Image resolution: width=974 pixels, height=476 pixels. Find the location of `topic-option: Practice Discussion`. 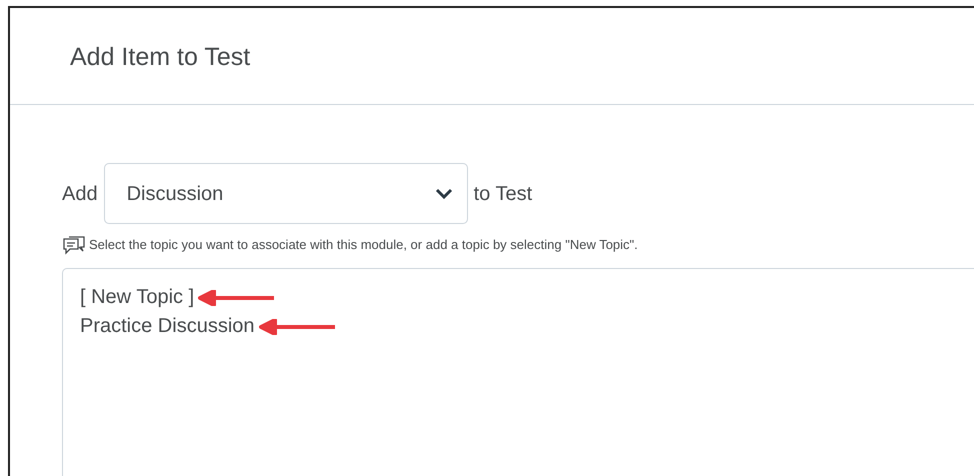

topic-option: Practice Discussion is located at coordinates (167, 326).